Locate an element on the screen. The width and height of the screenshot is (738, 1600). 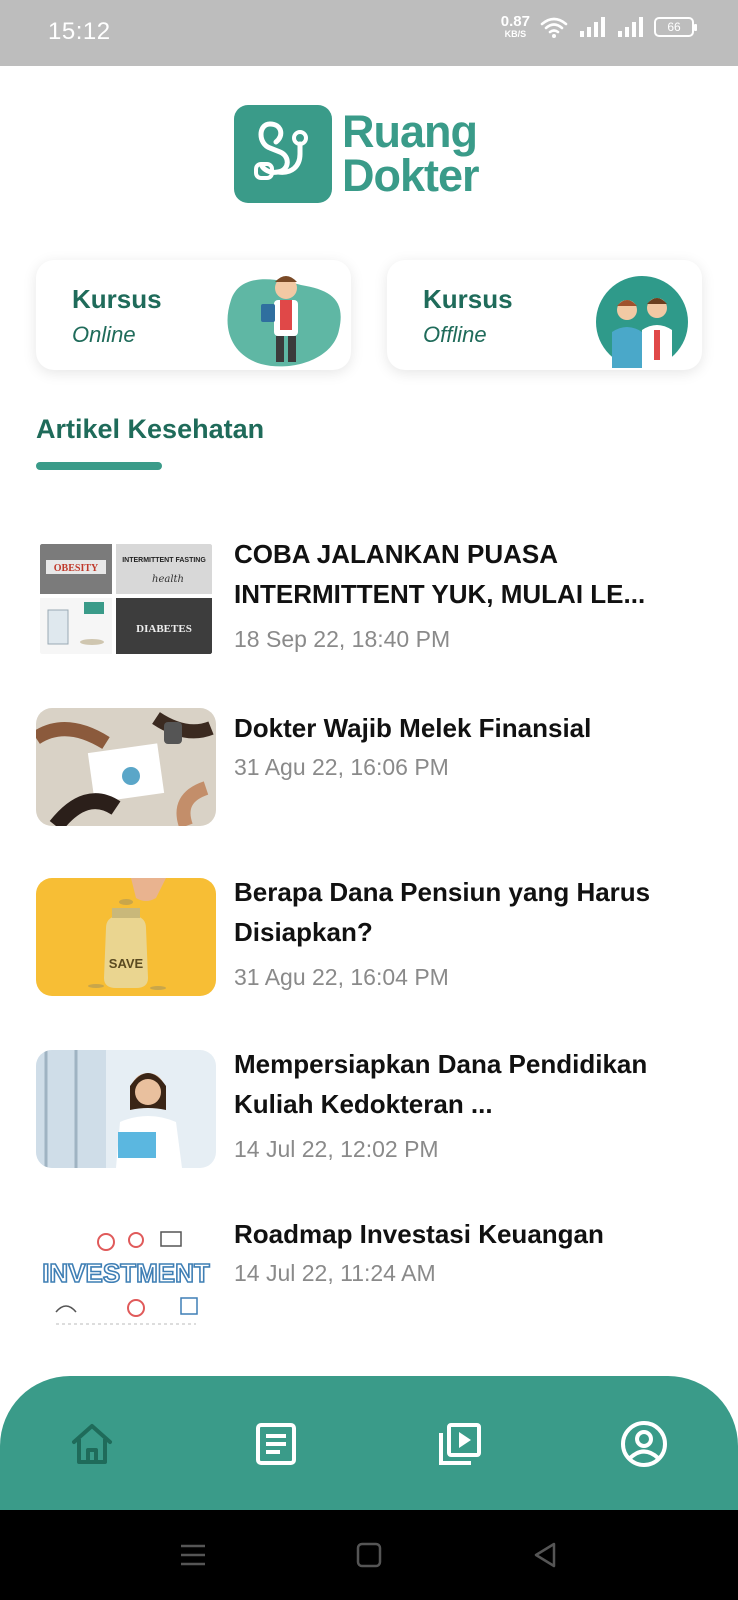
article-thumbnail: INVESTMENT is located at coordinates (126, 1279).